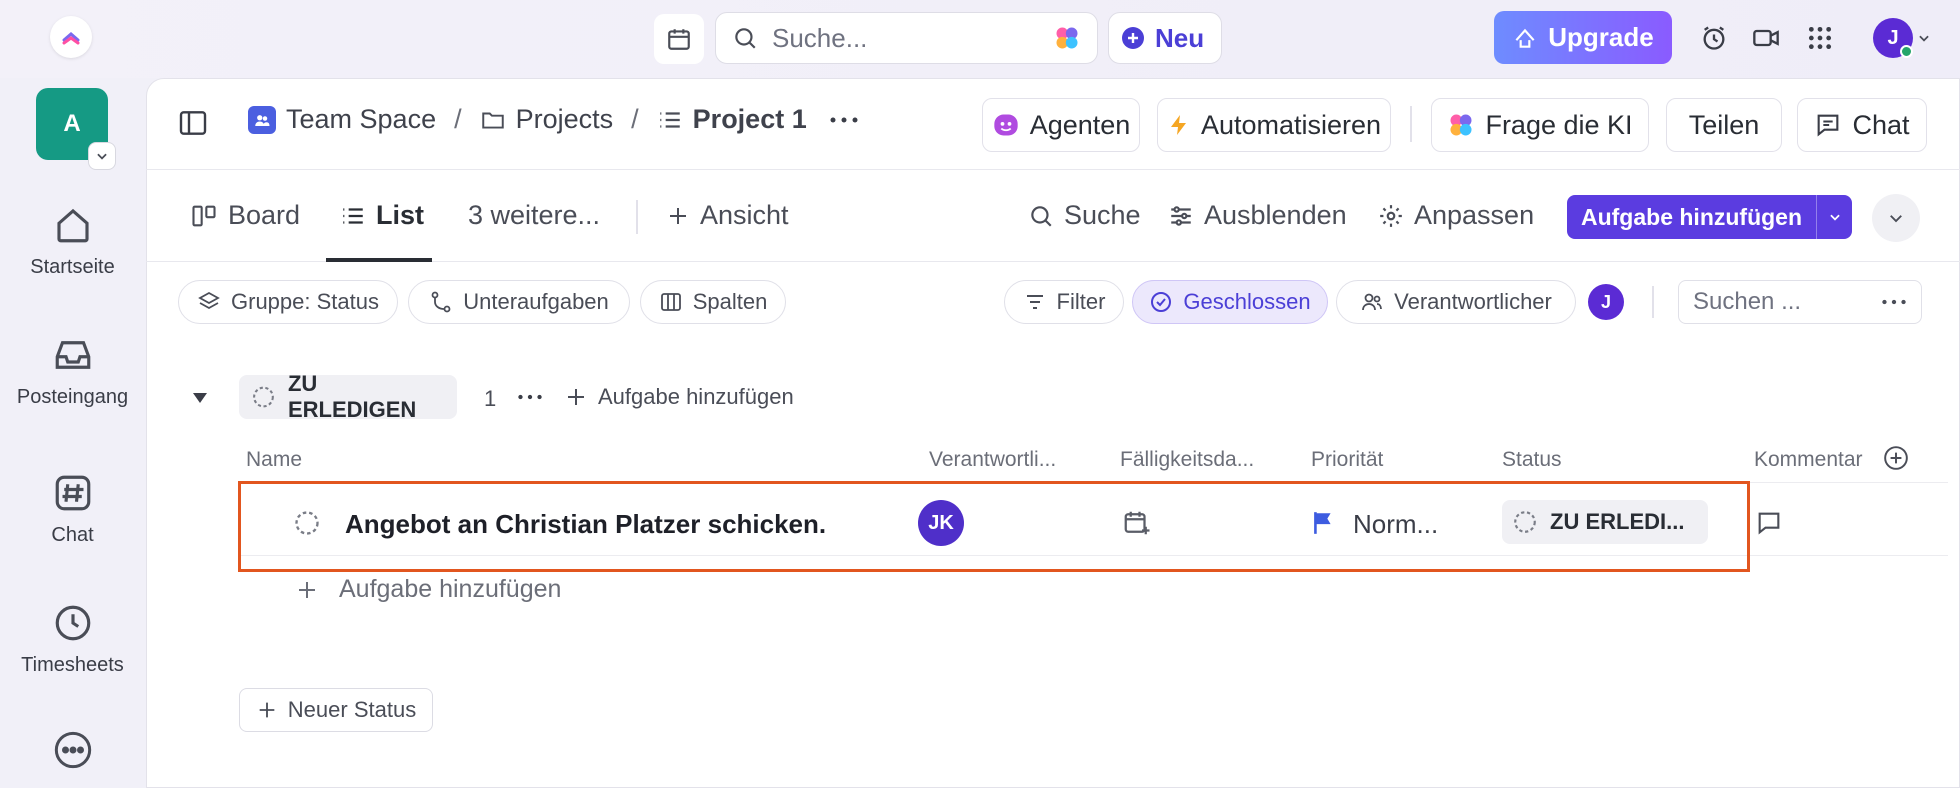 The width and height of the screenshot is (1960, 788). I want to click on share-label: Teilen, so click(1724, 124).